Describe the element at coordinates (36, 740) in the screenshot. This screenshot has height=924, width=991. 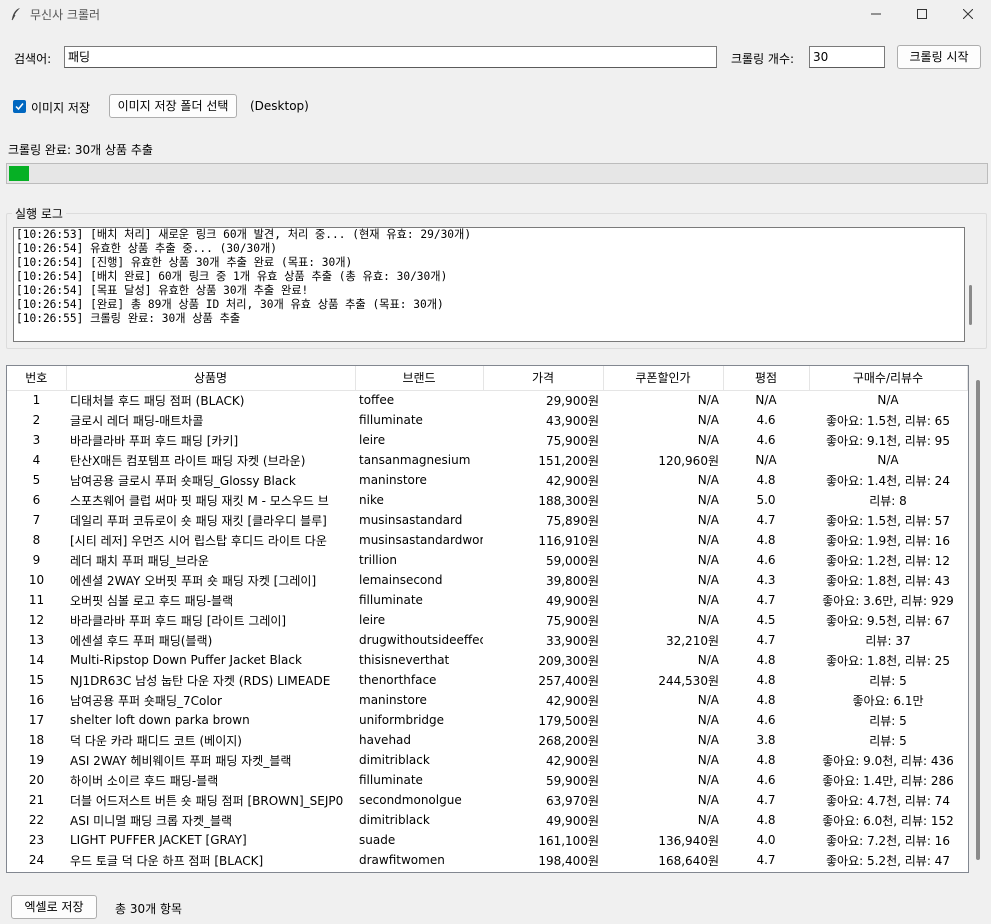
I see `cell-number: 18` at that location.